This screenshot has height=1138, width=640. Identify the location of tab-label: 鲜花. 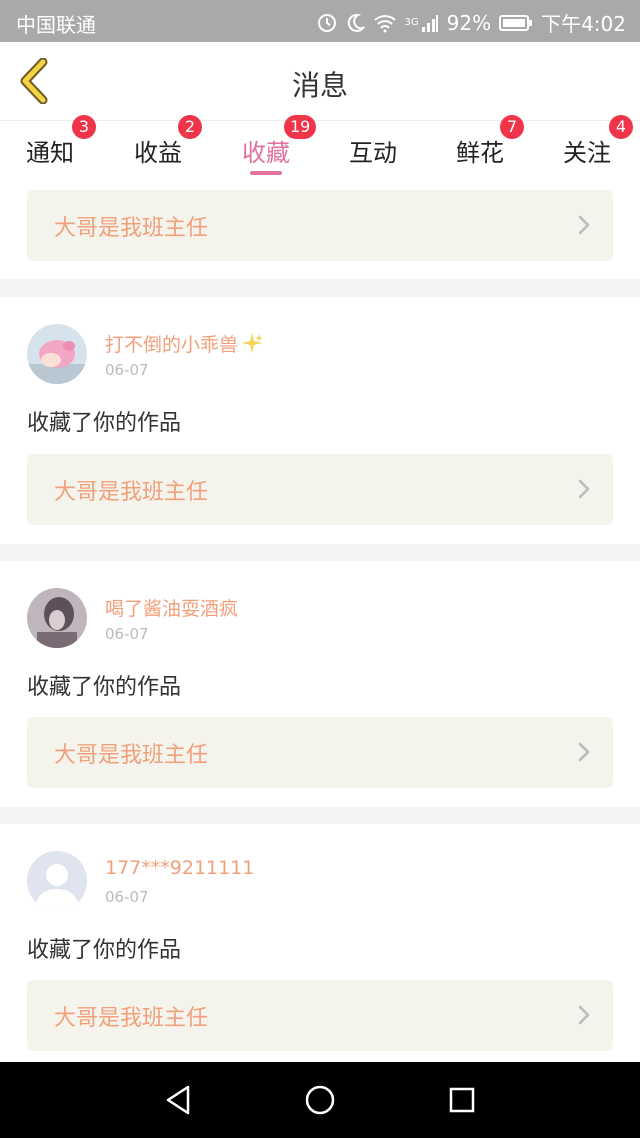
(480, 153).